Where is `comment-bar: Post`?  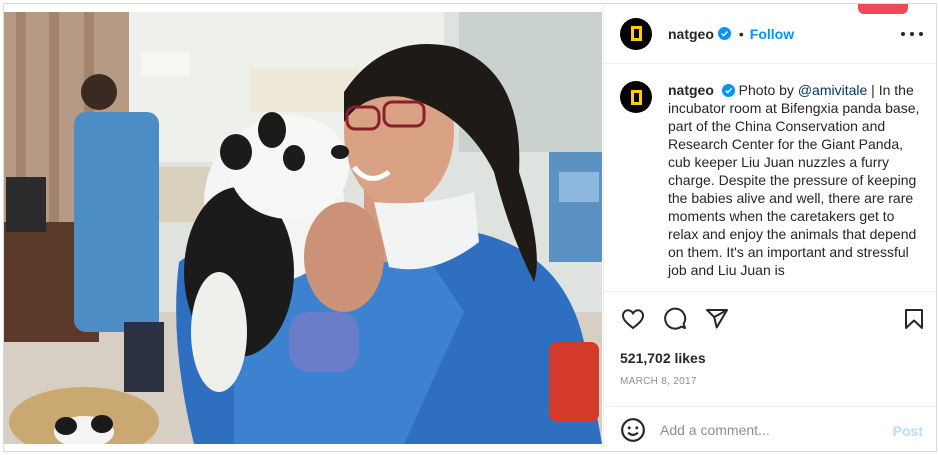 comment-bar: Post is located at coordinates (770, 428).